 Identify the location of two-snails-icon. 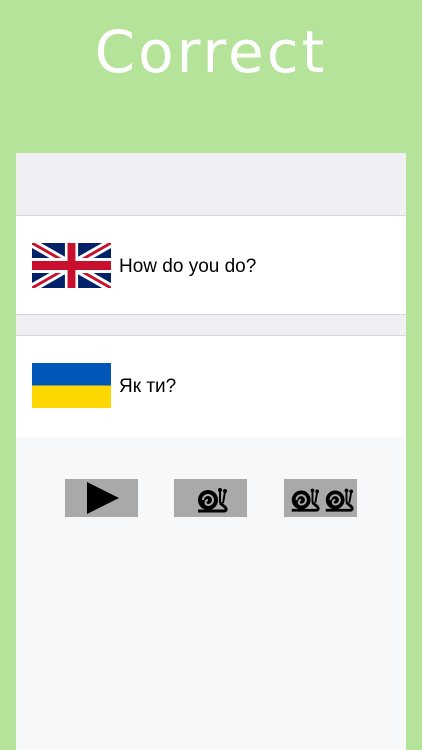
(321, 498).